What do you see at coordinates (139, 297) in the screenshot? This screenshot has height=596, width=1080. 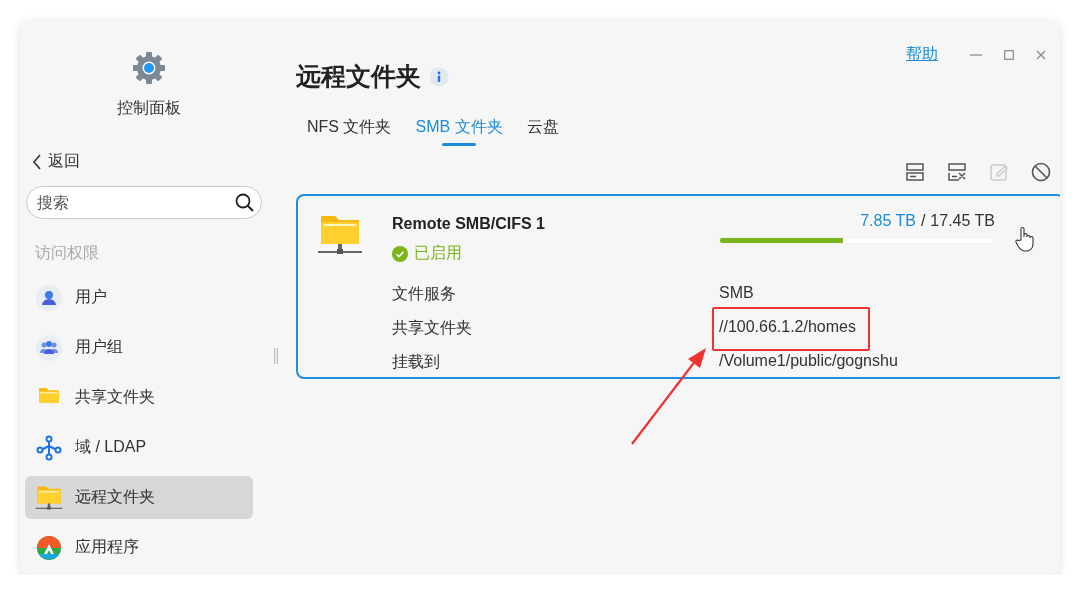 I see `sidebar-item: 用户` at bounding box center [139, 297].